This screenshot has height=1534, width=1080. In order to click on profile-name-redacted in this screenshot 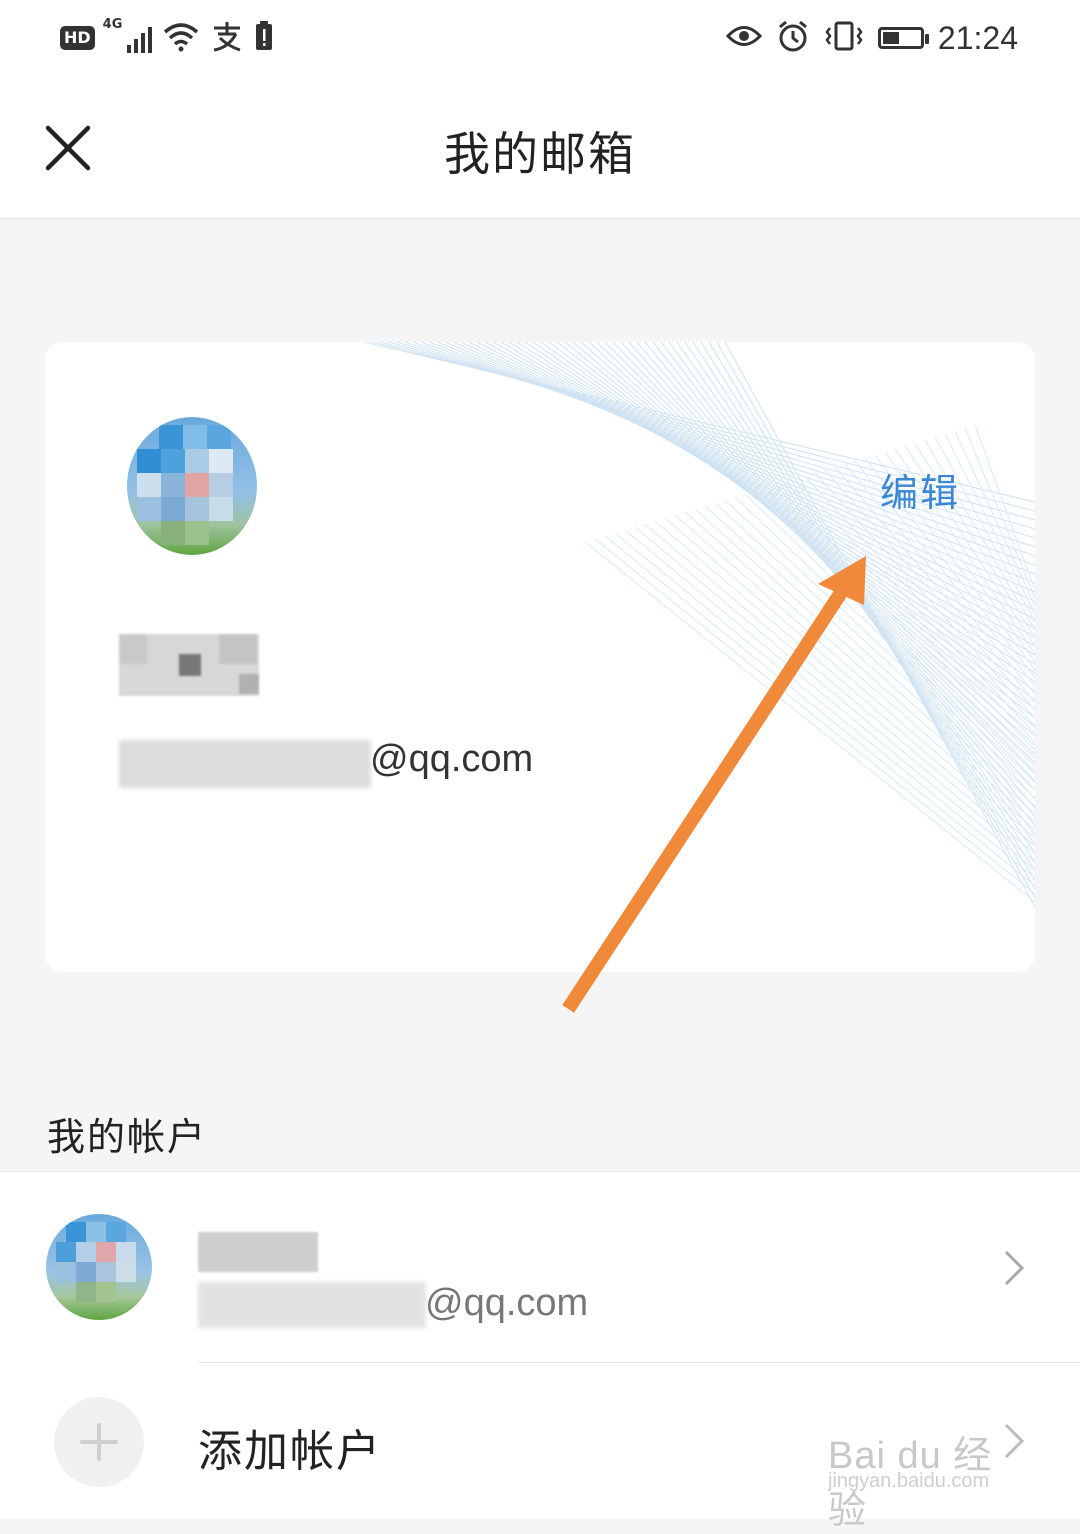, I will do `click(189, 665)`.